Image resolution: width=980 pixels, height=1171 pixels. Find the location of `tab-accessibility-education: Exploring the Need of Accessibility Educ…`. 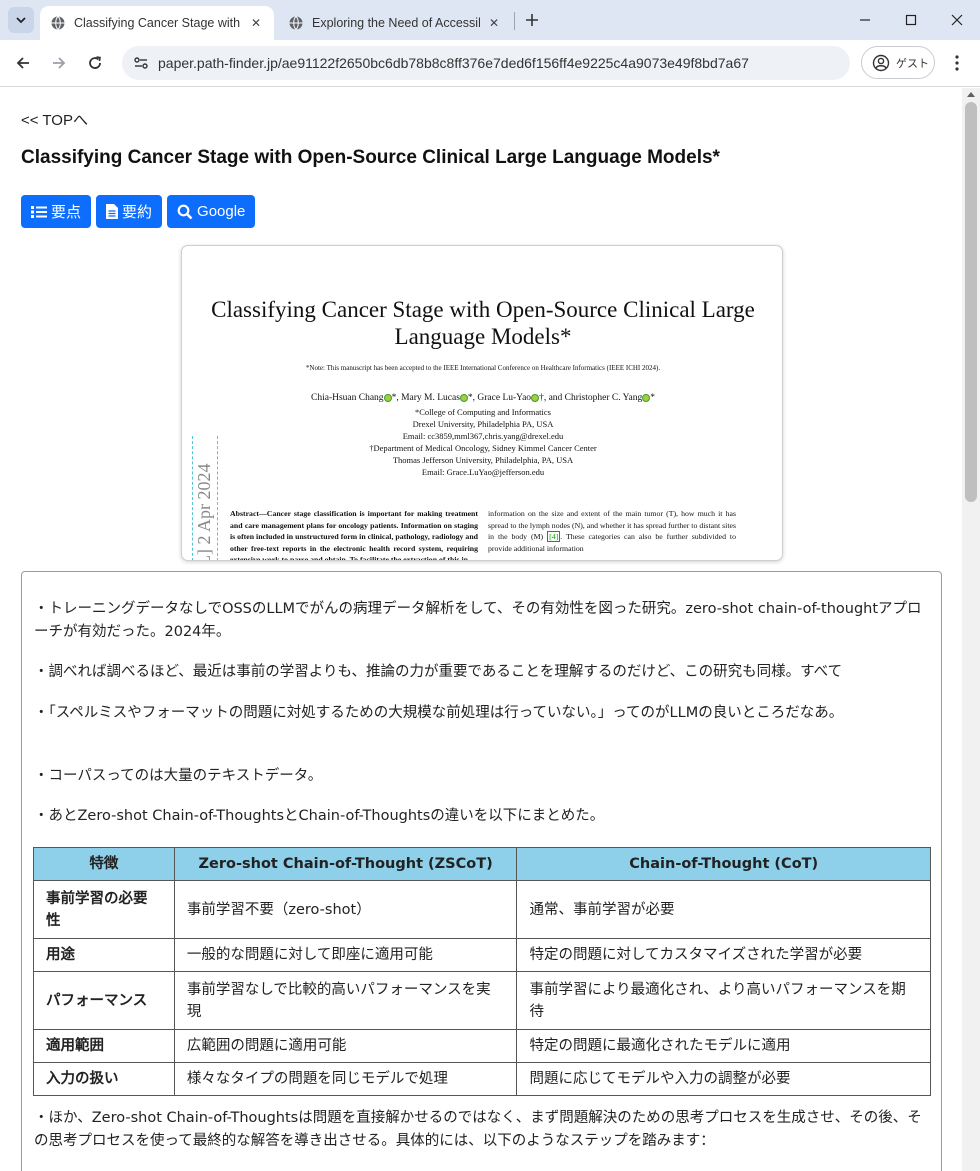

tab-accessibility-education: Exploring the Need of Accessibility Educ… is located at coordinates (395, 23).